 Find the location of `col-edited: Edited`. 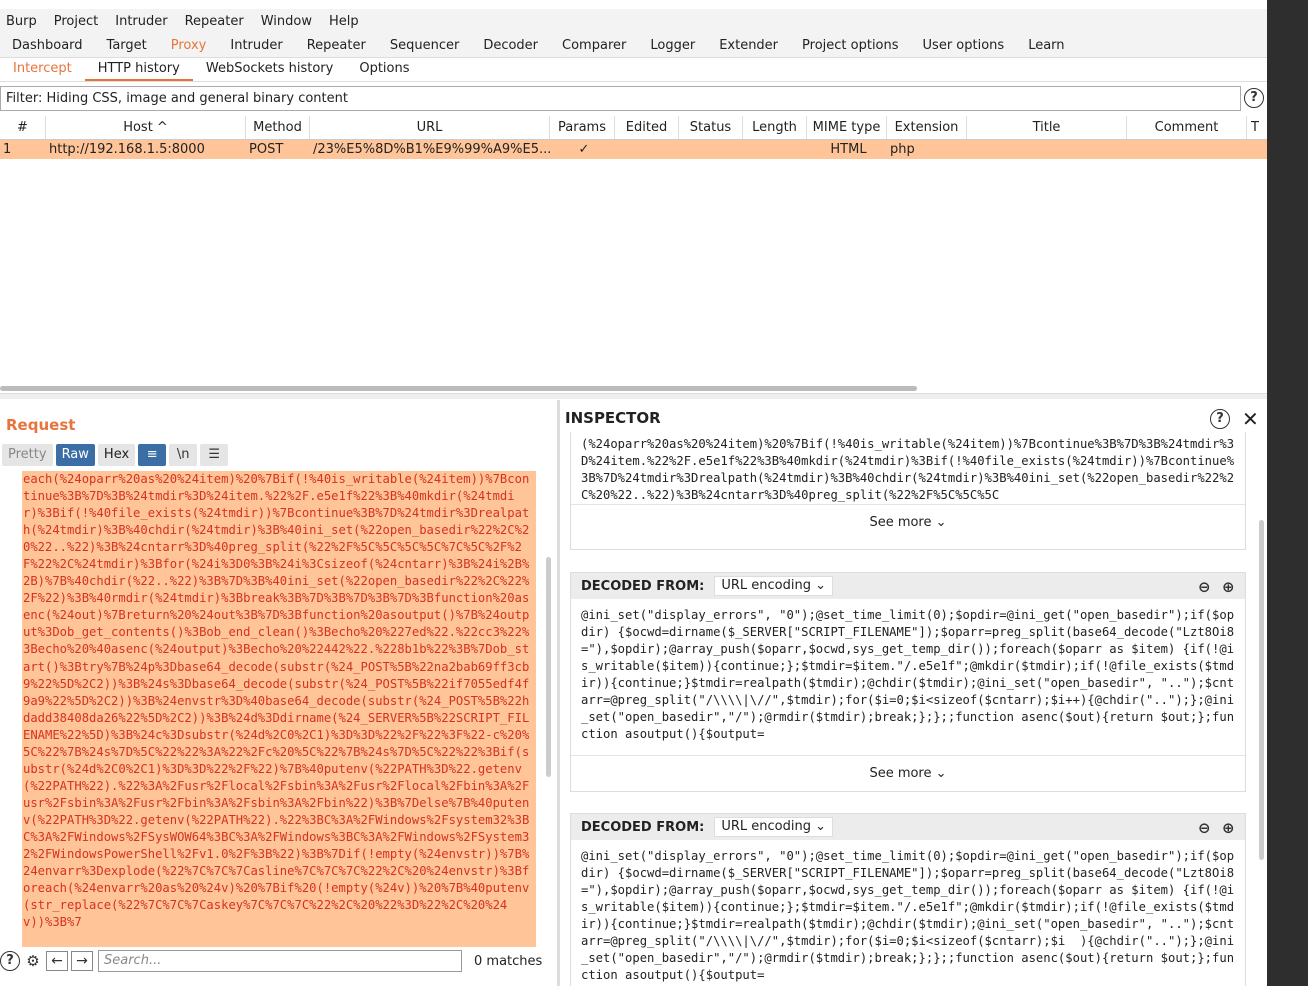

col-edited: Edited is located at coordinates (647, 127).